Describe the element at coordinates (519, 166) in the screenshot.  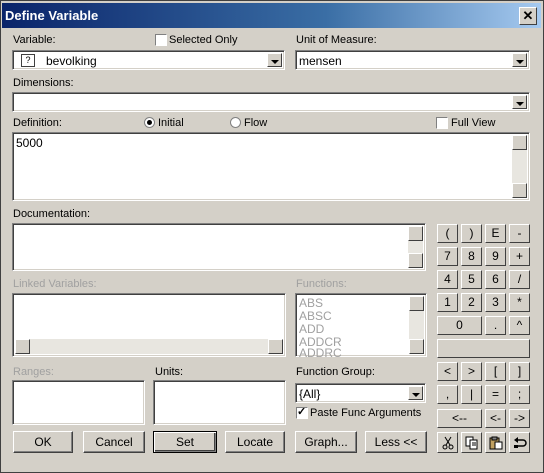
I see `definition-scrollbar` at that location.